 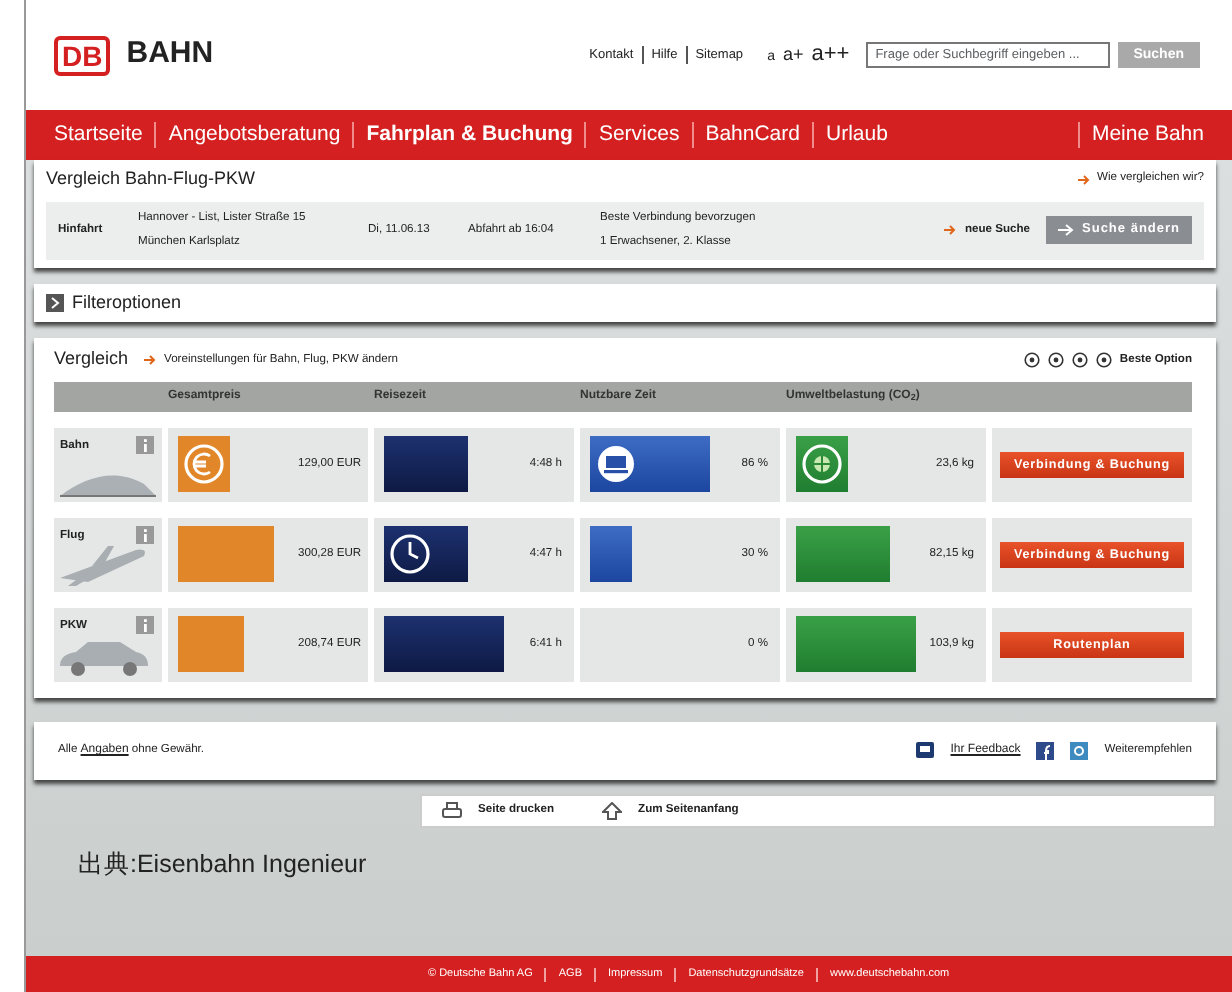 What do you see at coordinates (855, 135) in the screenshot?
I see `nav-tab: Urlaub` at bounding box center [855, 135].